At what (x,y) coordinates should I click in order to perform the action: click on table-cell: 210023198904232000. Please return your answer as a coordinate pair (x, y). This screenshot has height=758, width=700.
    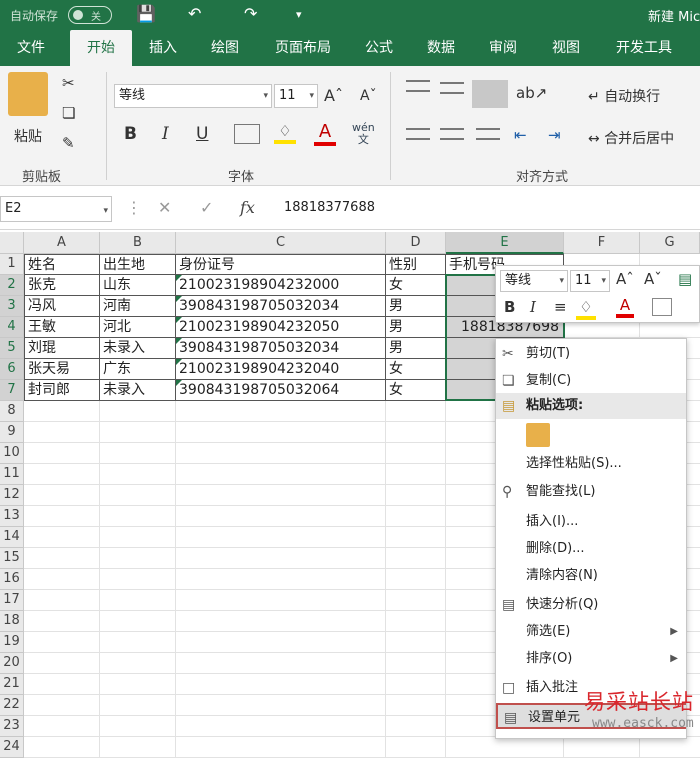
    Looking at the image, I should click on (281, 285).